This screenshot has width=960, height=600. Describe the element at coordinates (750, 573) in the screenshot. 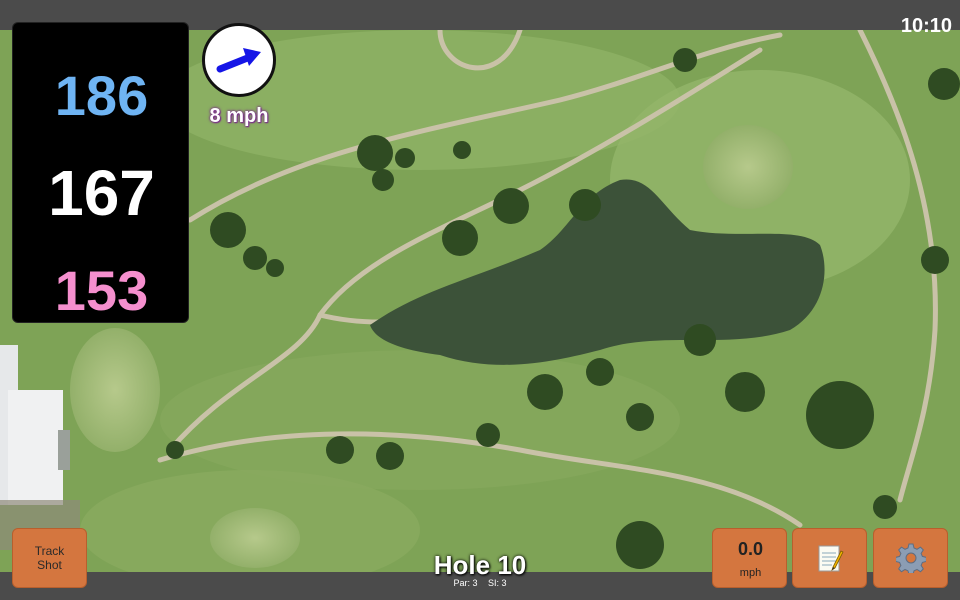

I see `wind-unit: mph` at that location.